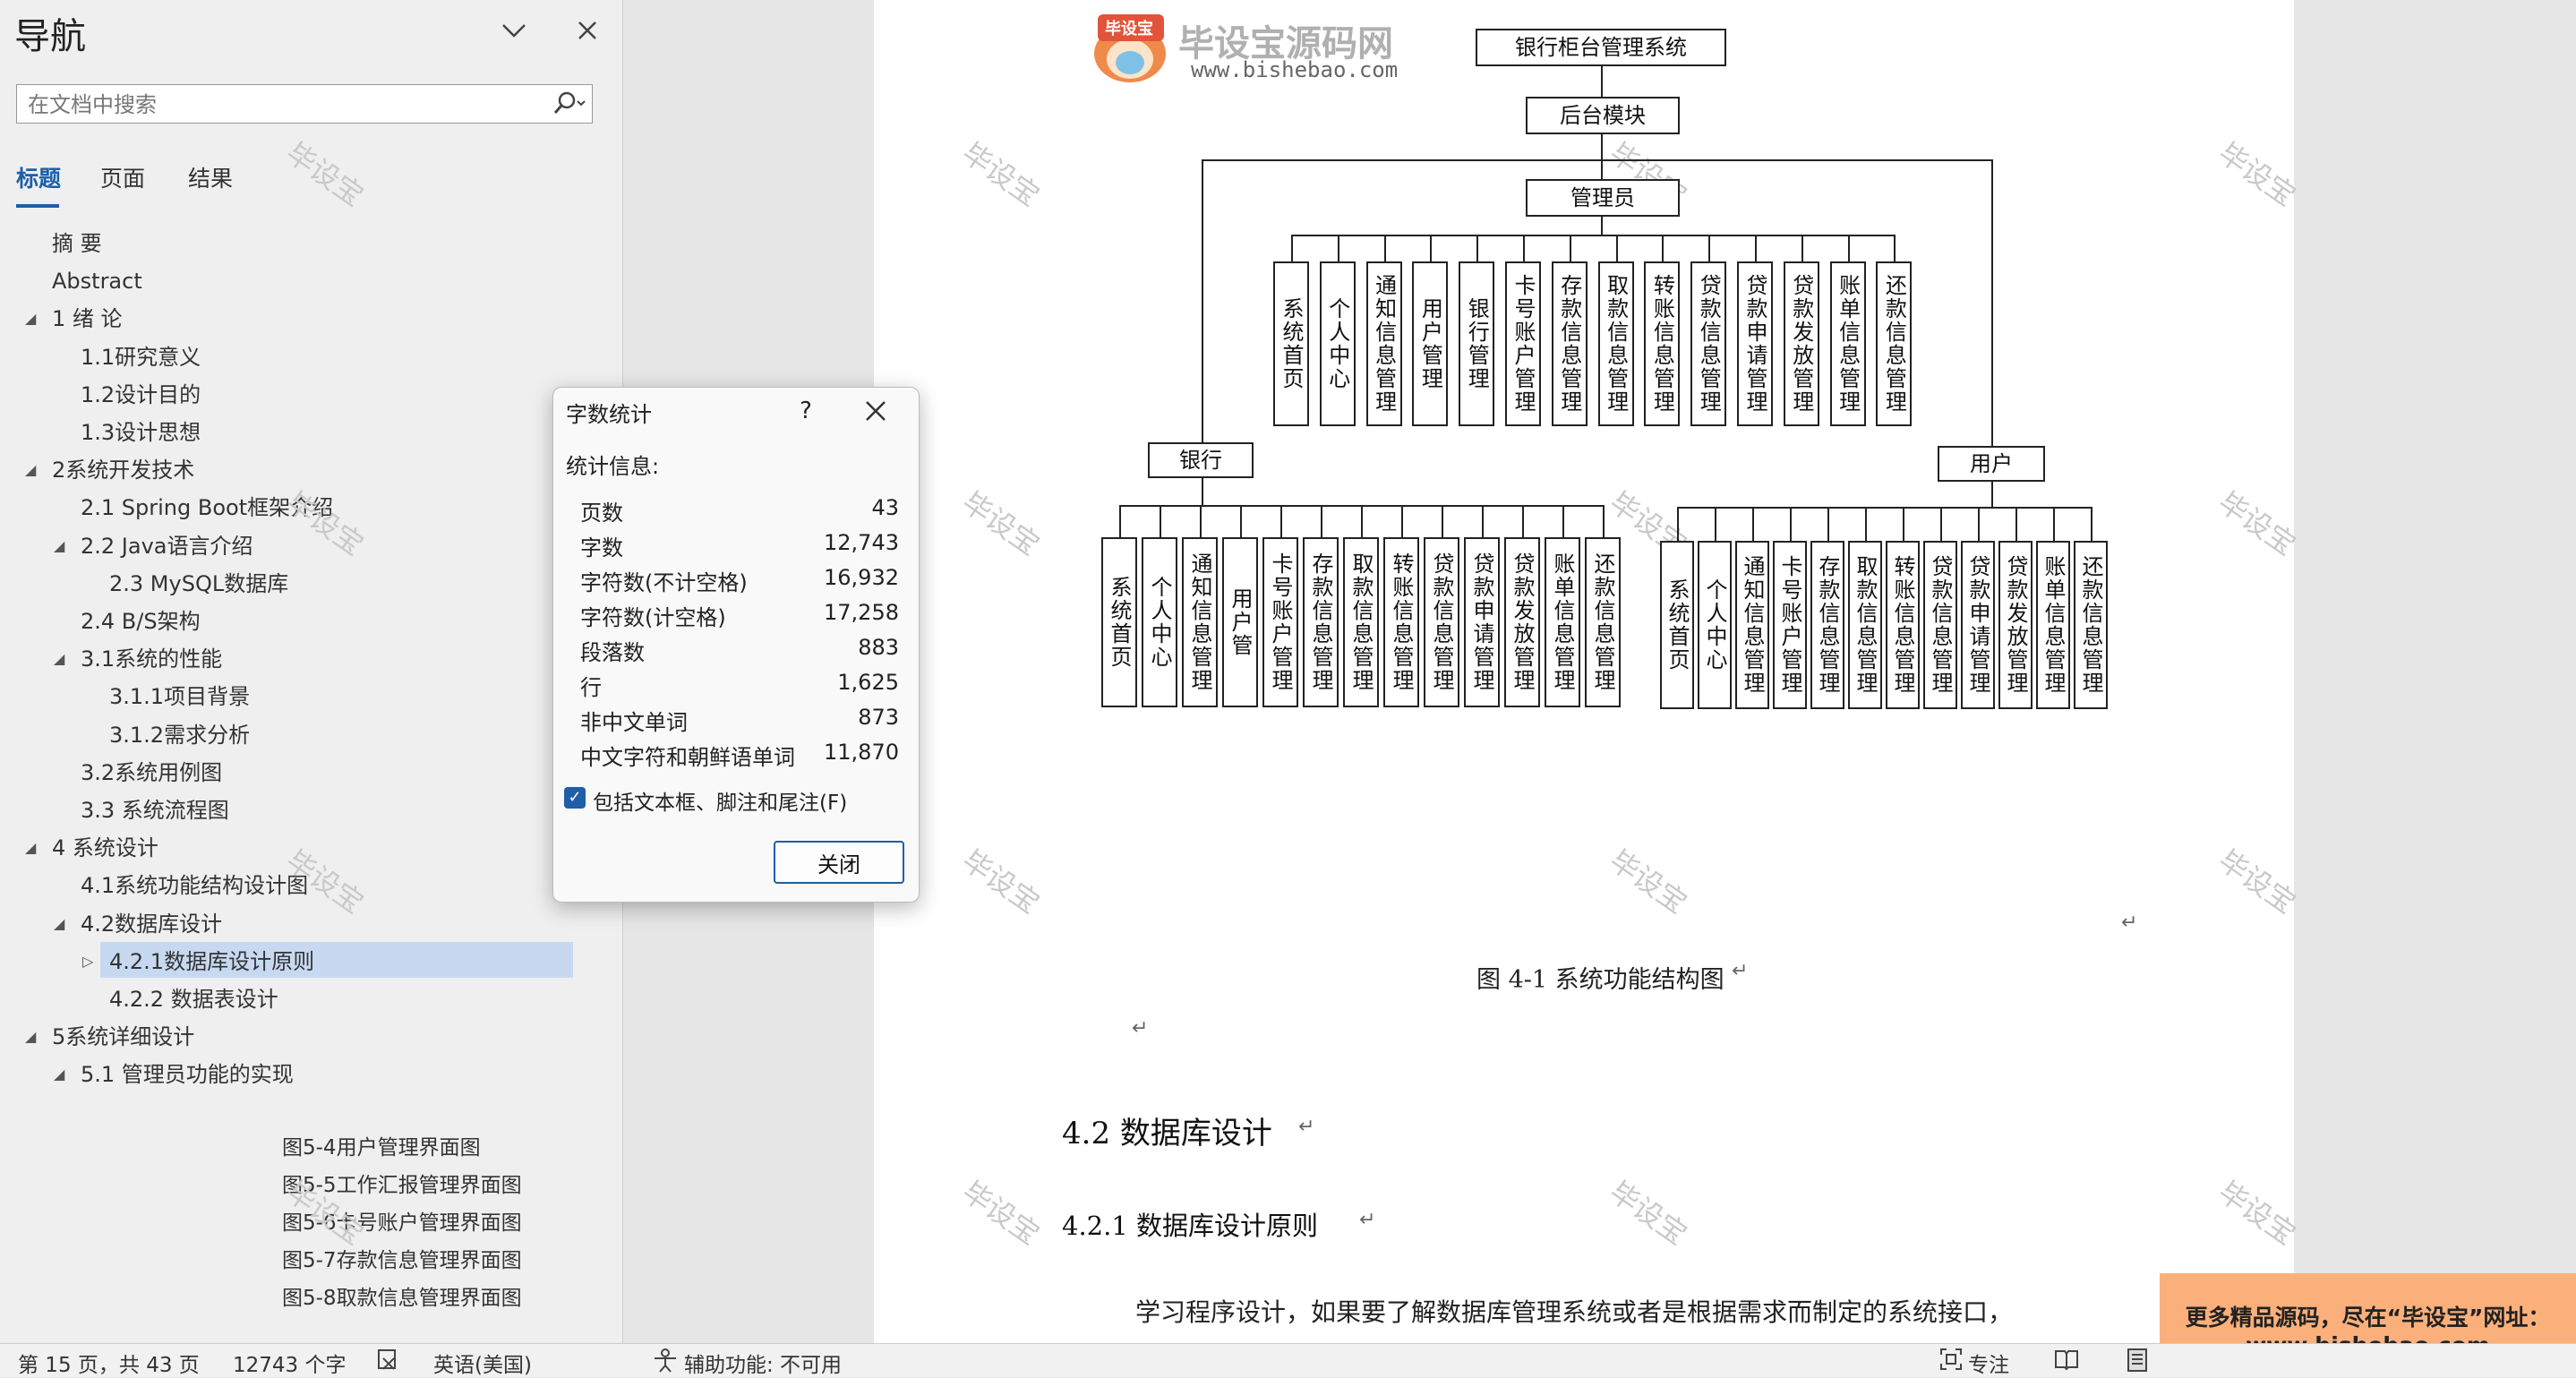  What do you see at coordinates (1167, 1130) in the screenshot?
I see `heading-4-2: 4.2 数据库设计` at bounding box center [1167, 1130].